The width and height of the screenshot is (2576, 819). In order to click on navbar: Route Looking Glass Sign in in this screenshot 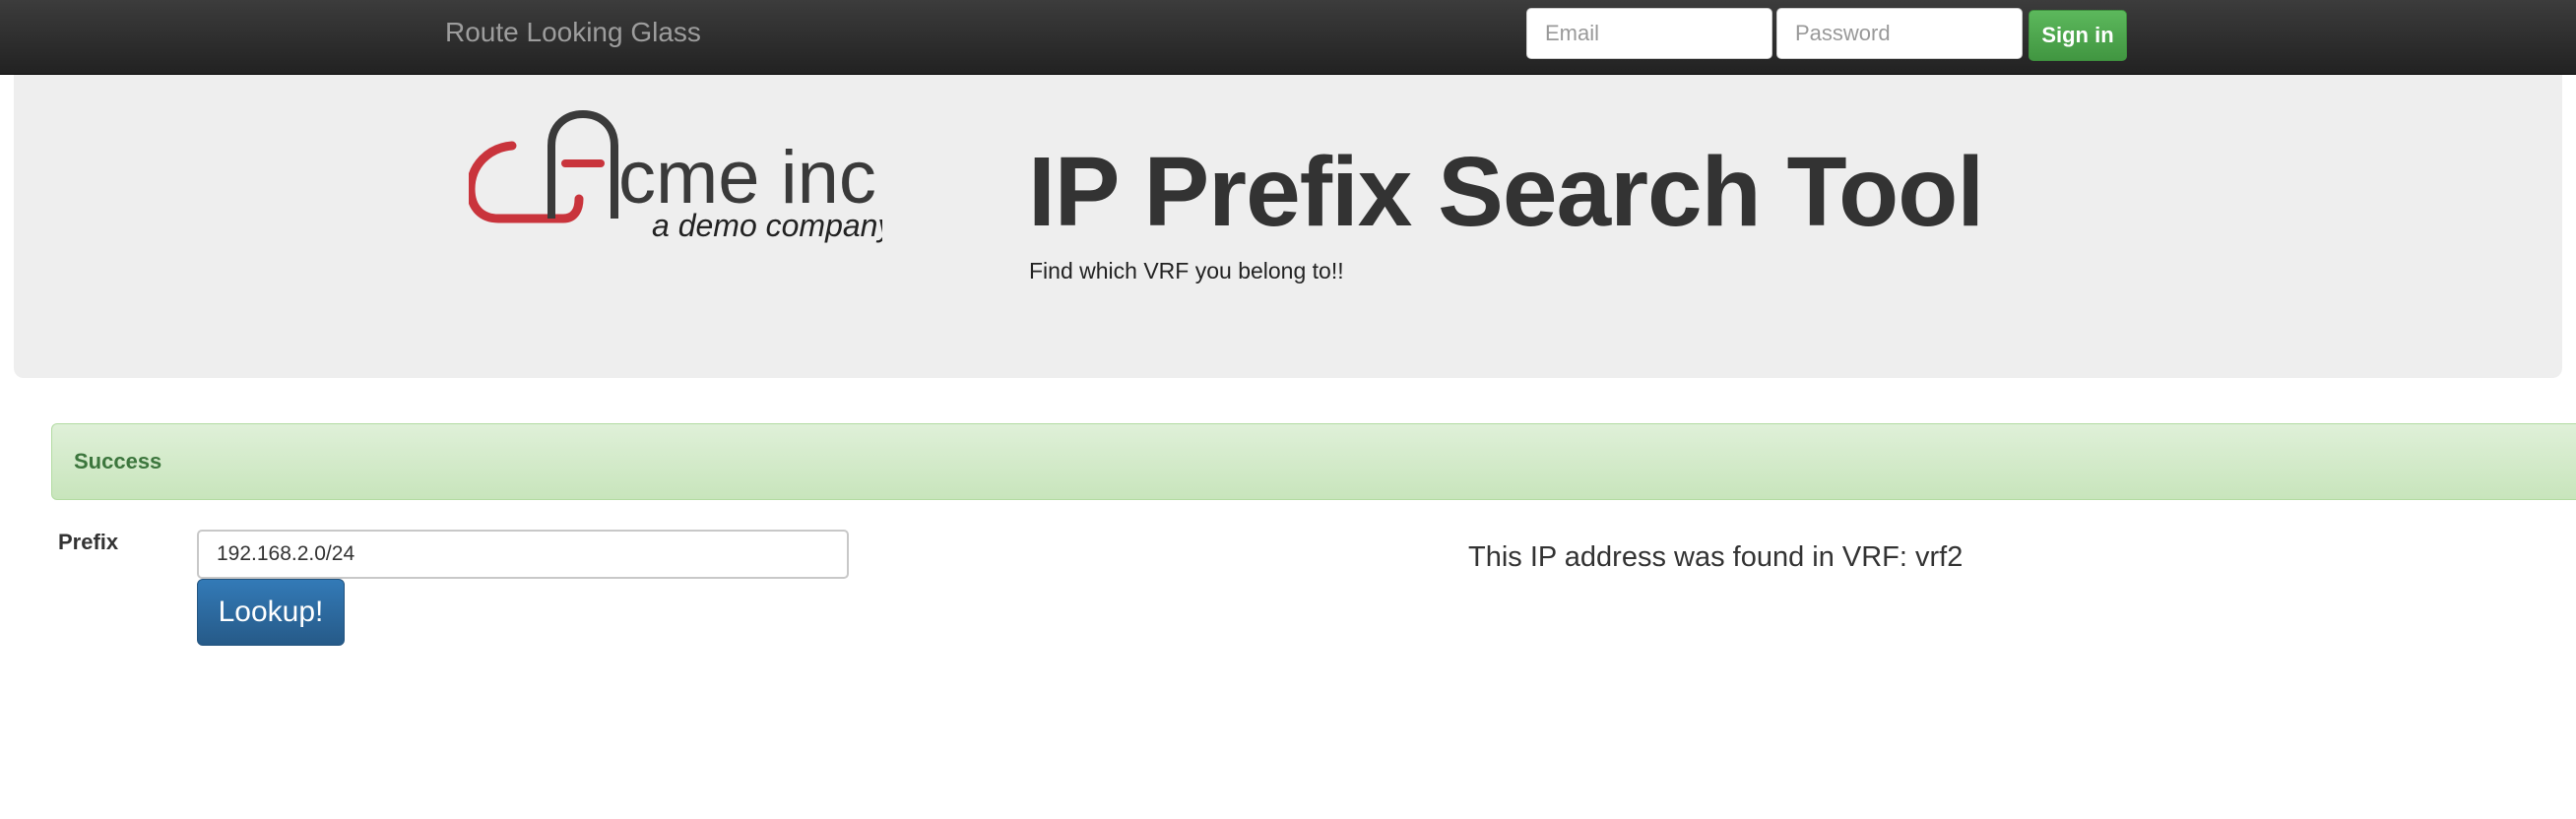, I will do `click(1288, 37)`.